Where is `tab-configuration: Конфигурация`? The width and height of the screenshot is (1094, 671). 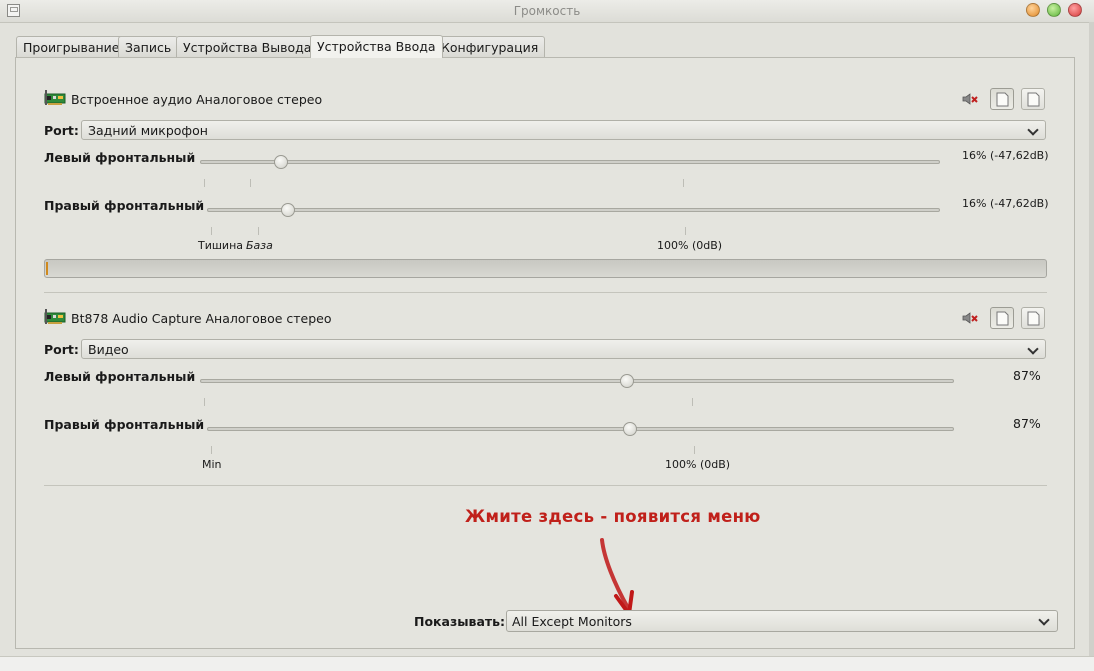 tab-configuration: Конфигурация is located at coordinates (490, 46).